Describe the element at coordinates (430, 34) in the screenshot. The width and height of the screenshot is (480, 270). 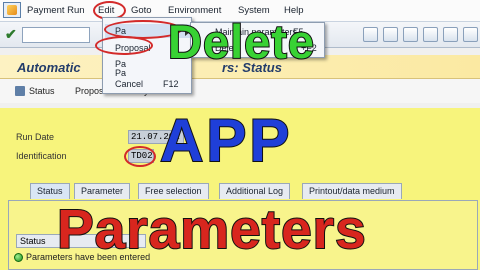
I see `prev-page-icon` at that location.